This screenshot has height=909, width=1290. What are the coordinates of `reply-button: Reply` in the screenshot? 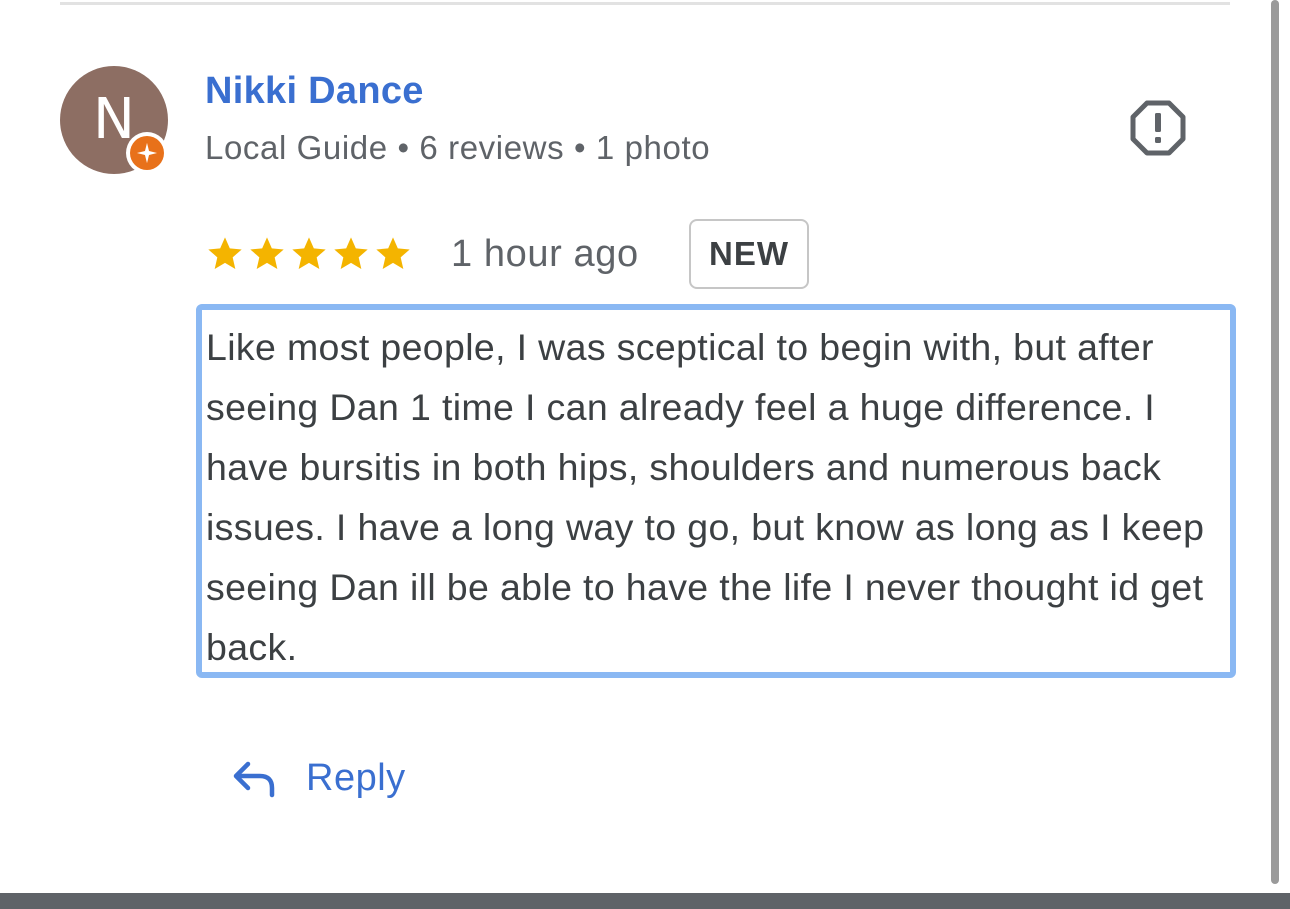 It's located at (319, 778).